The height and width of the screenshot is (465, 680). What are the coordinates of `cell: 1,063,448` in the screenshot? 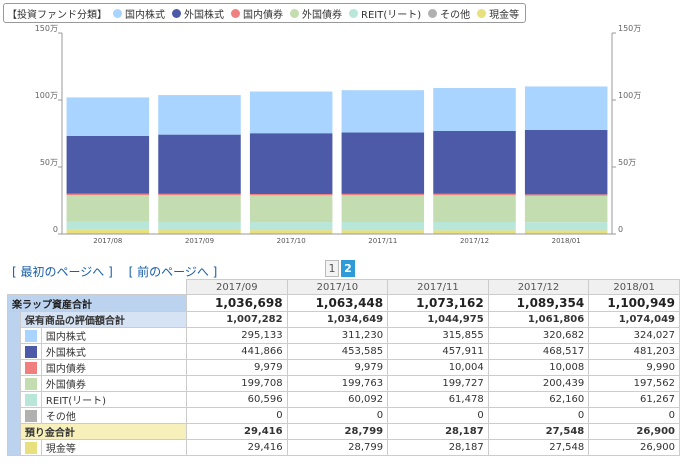 It's located at (337, 303).